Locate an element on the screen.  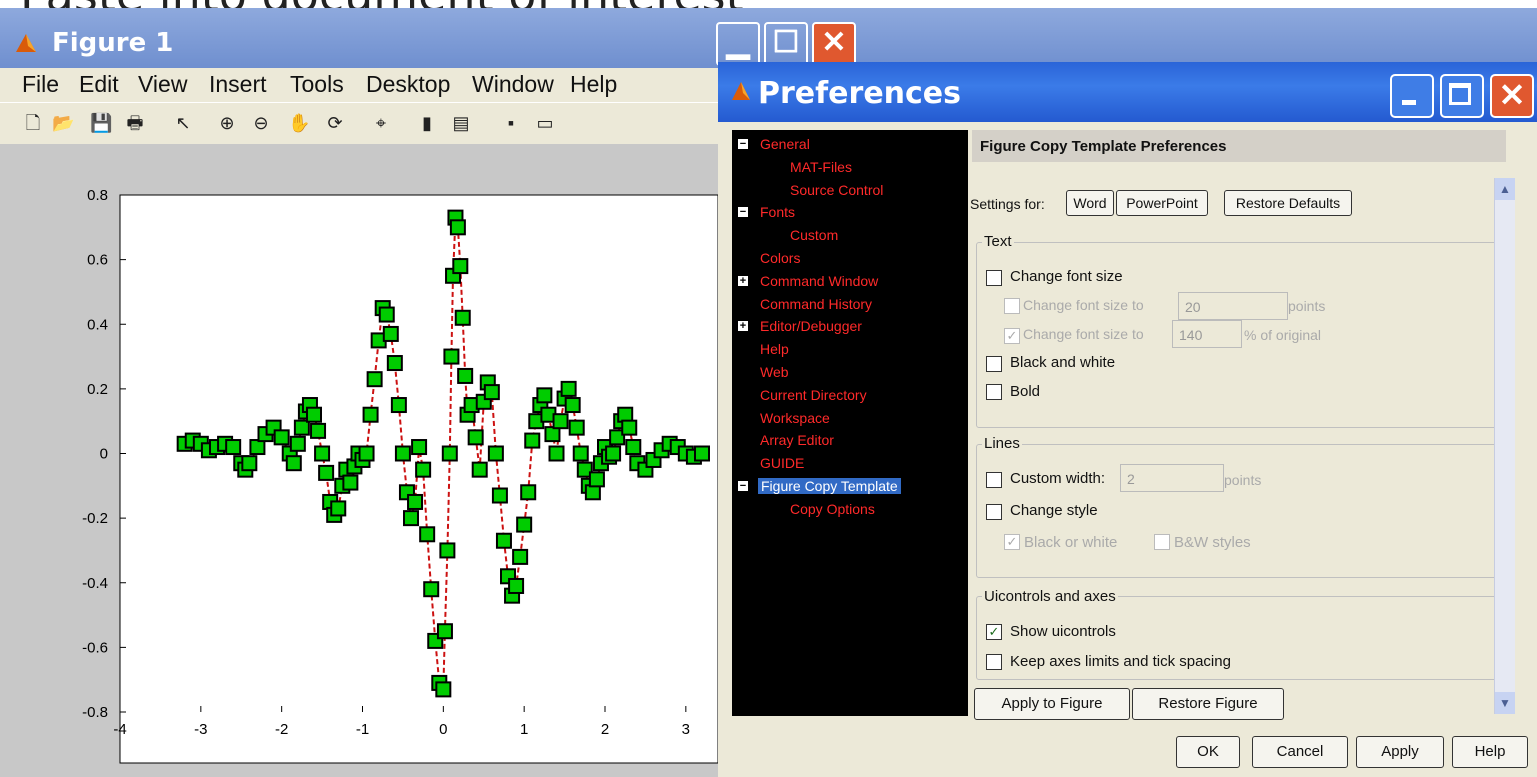
menu-window: Window is located at coordinates (513, 84).